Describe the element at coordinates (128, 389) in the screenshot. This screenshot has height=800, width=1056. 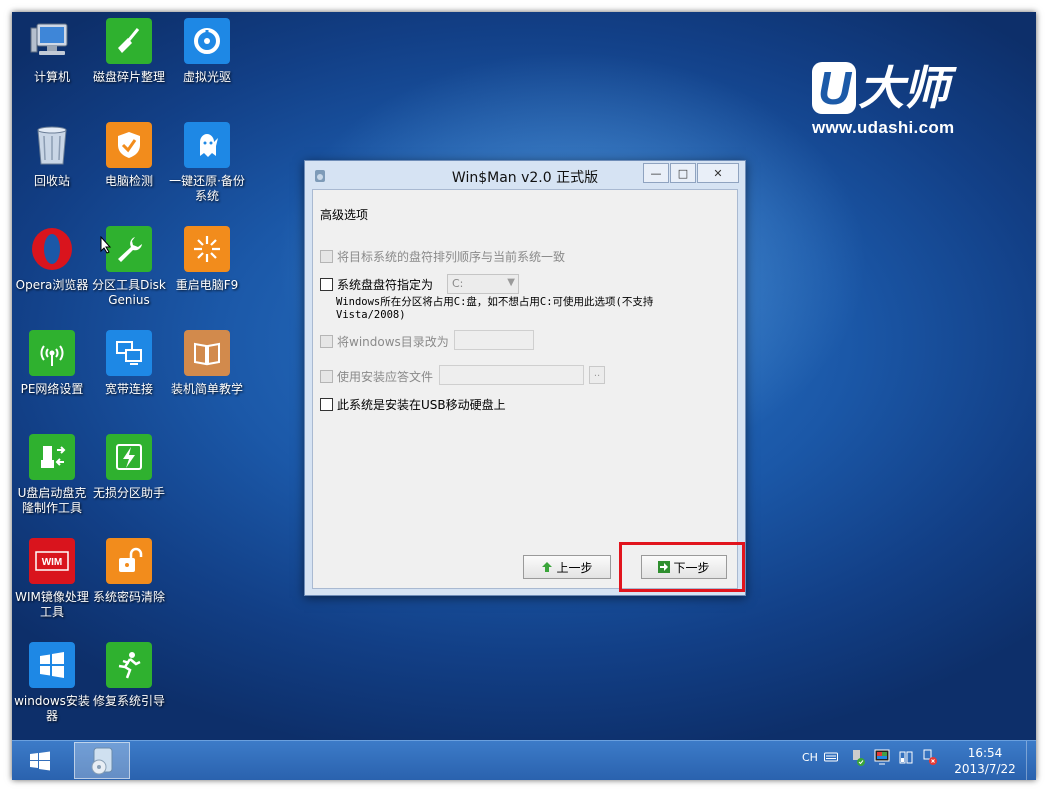
I see `desktop-icon-label: 宽带连接` at that location.